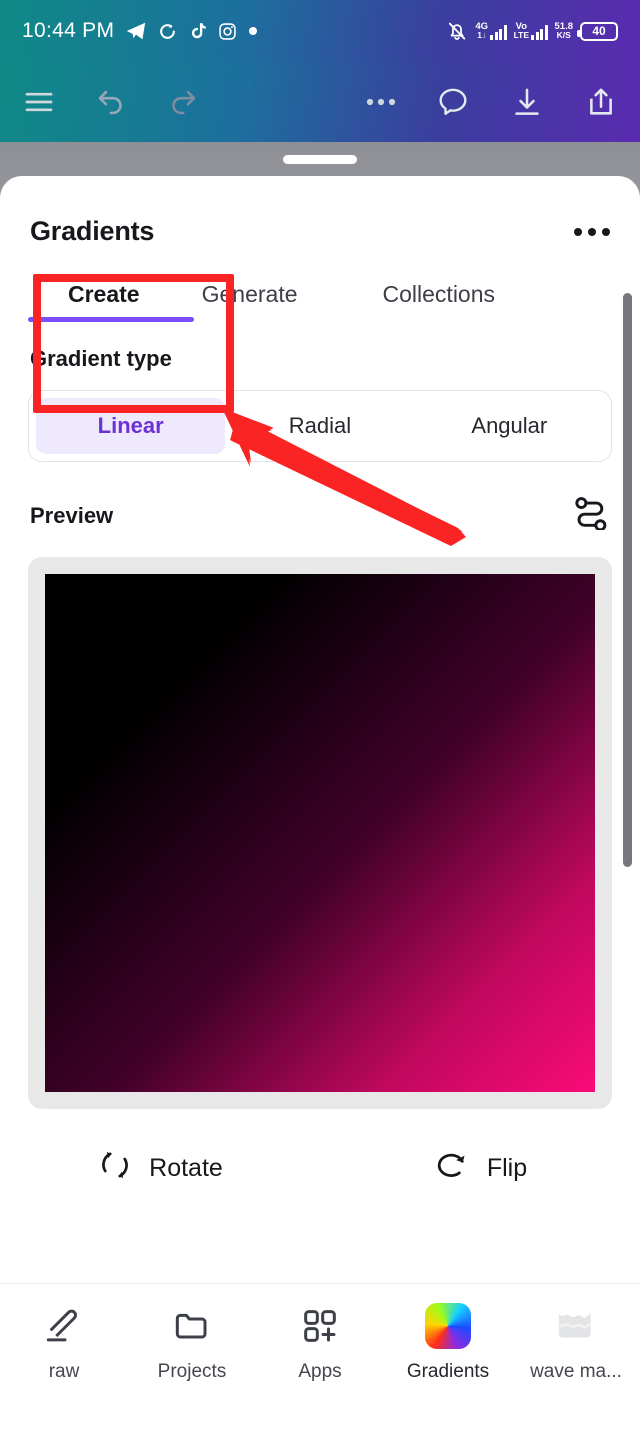  What do you see at coordinates (320, 515) in the screenshot?
I see `preview-header: Preview` at bounding box center [320, 515].